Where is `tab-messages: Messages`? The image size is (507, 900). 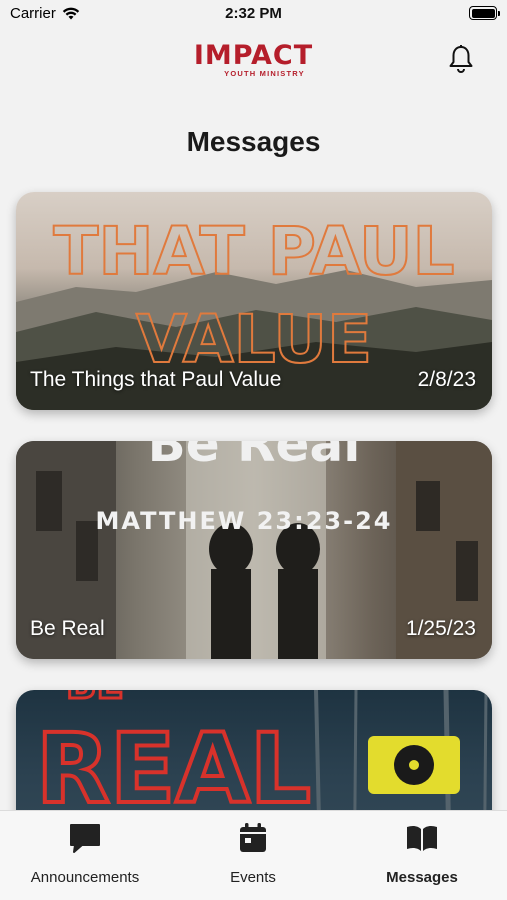
tab-messages: Messages is located at coordinates (422, 853).